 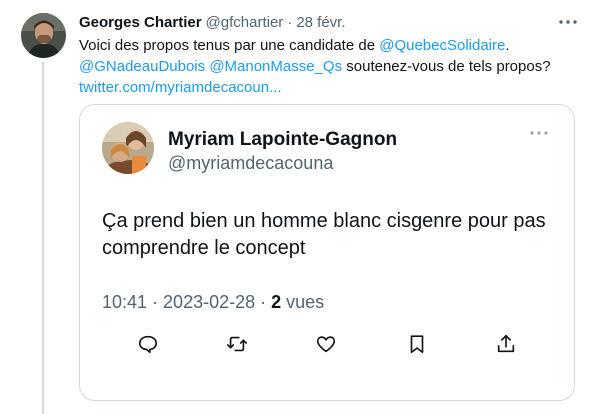 What do you see at coordinates (250, 163) in the screenshot?
I see `quoted-author-handle: @myriamdecacouna` at bounding box center [250, 163].